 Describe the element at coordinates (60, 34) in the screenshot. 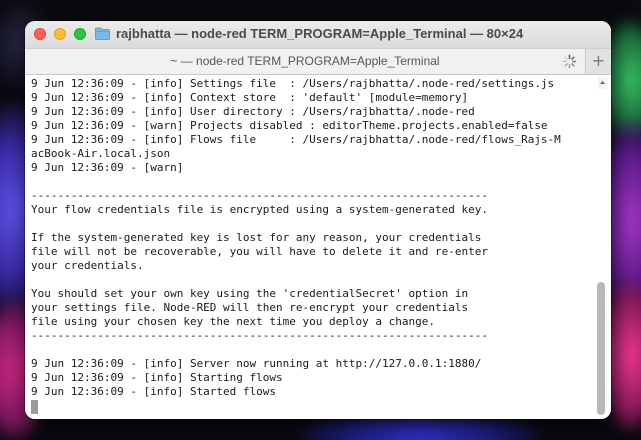

I see `minimize-button` at that location.